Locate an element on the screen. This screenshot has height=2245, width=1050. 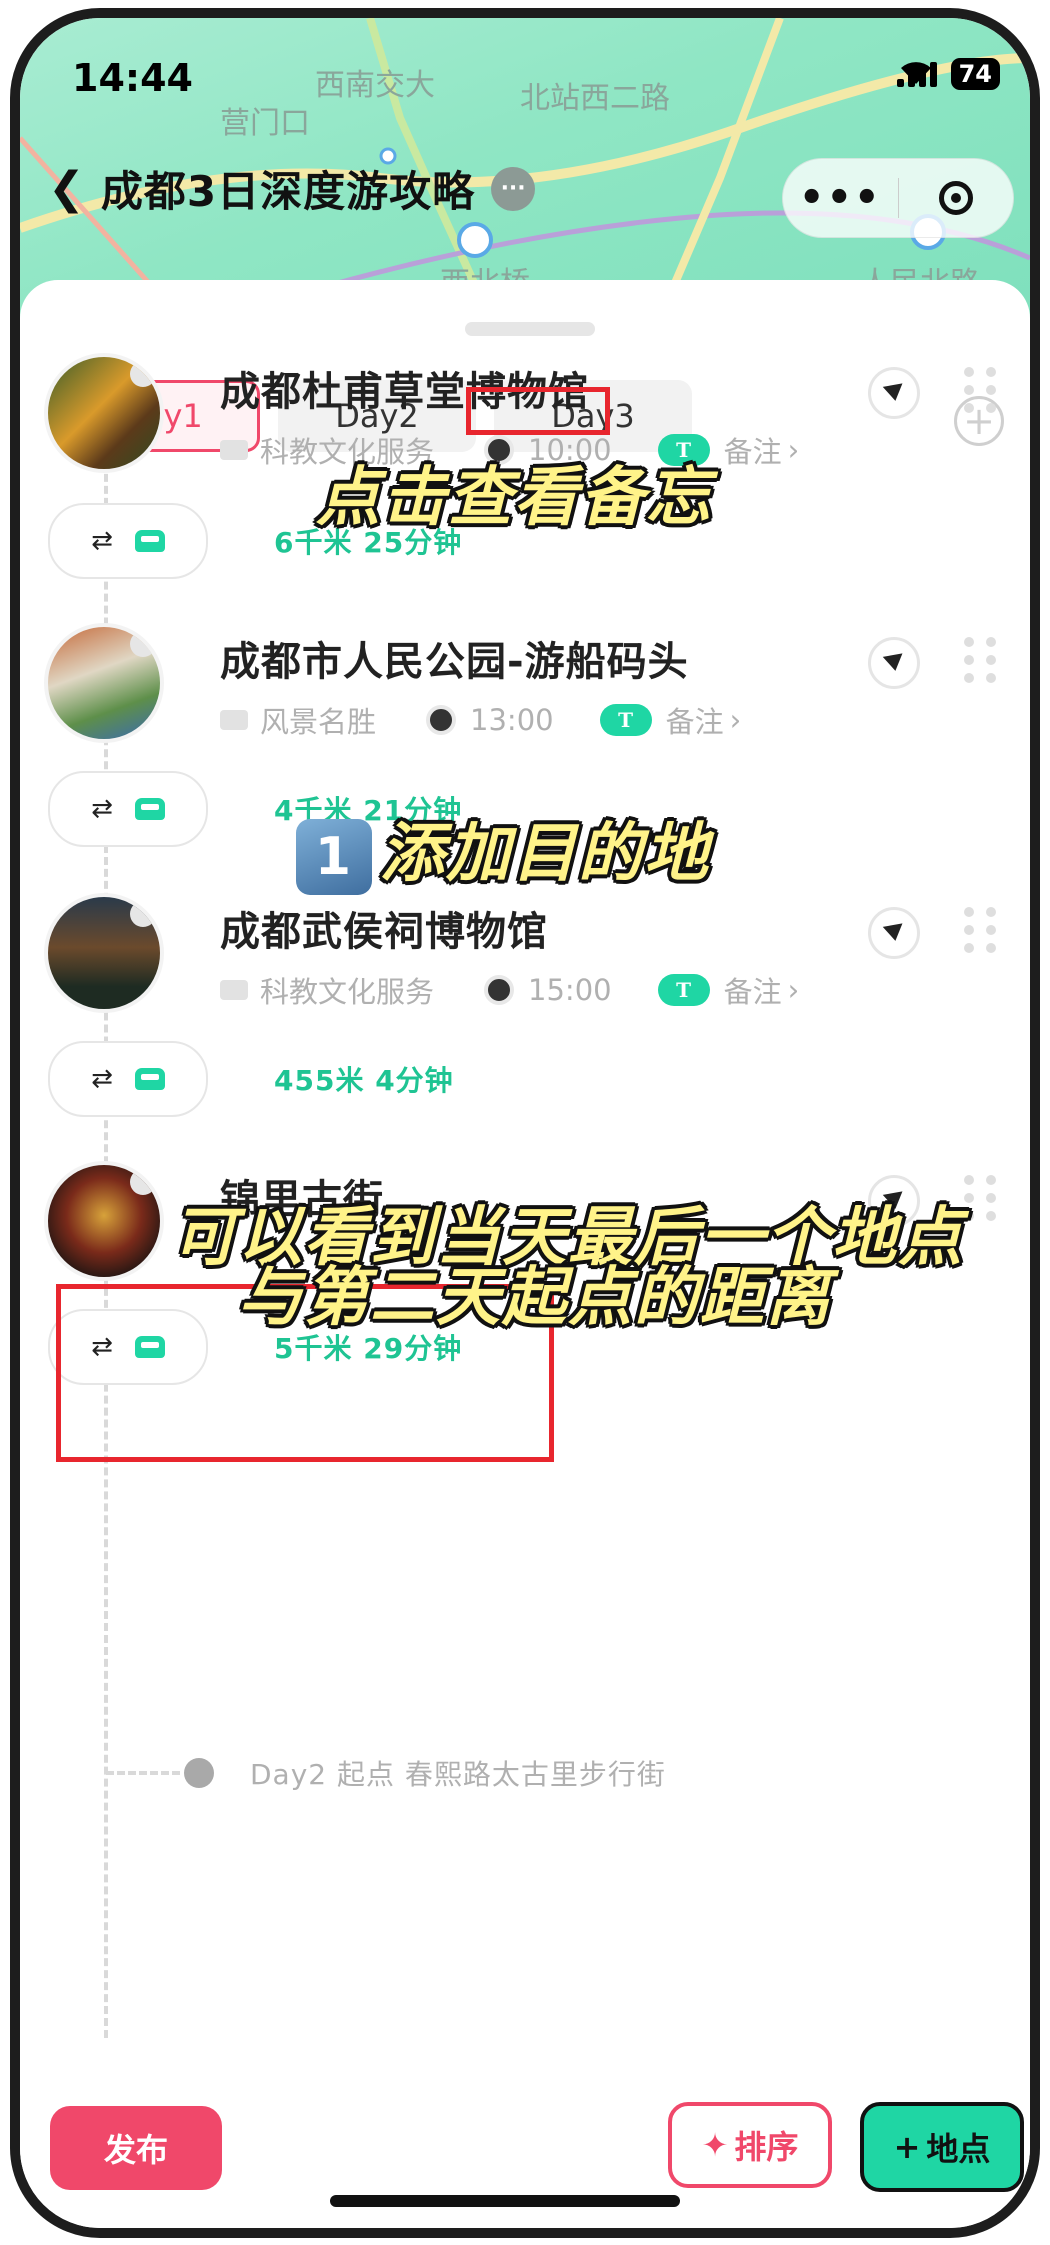
sort-label: 排序 is located at coordinates (766, 2147).